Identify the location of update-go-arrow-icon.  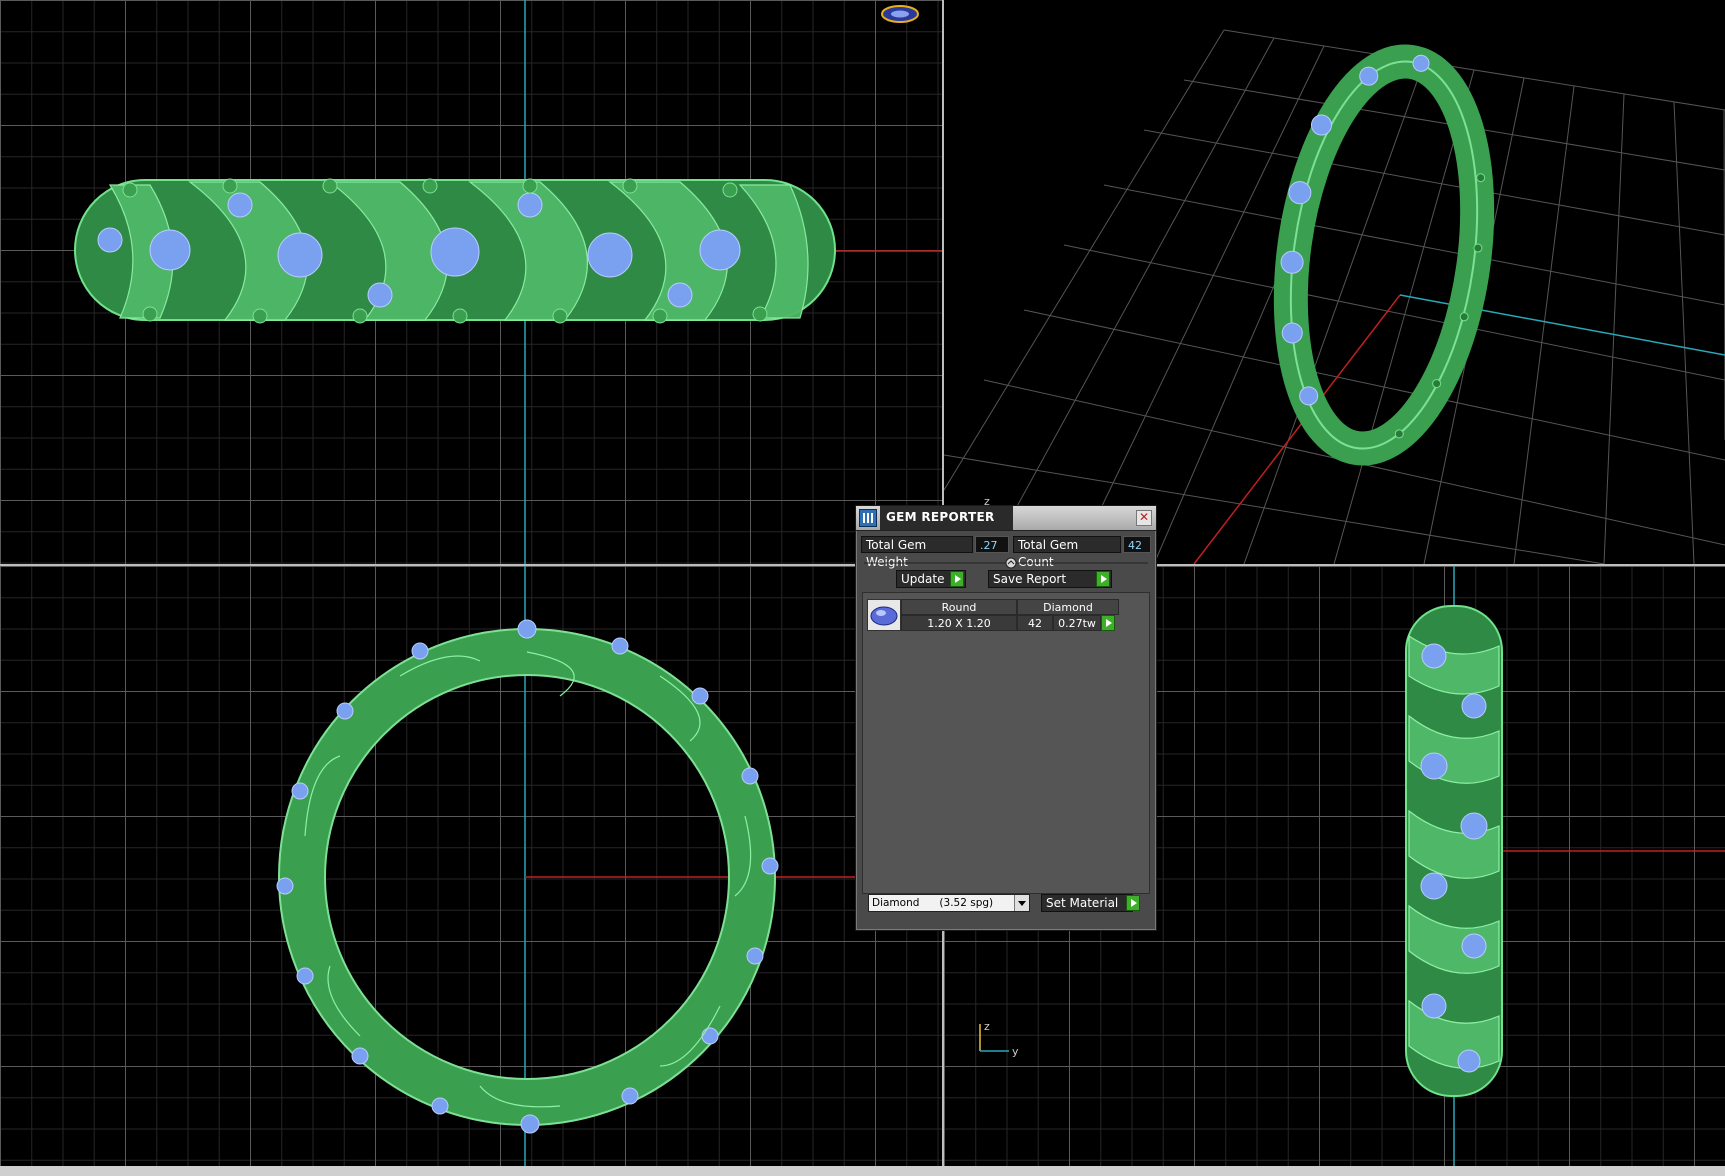
(957, 579).